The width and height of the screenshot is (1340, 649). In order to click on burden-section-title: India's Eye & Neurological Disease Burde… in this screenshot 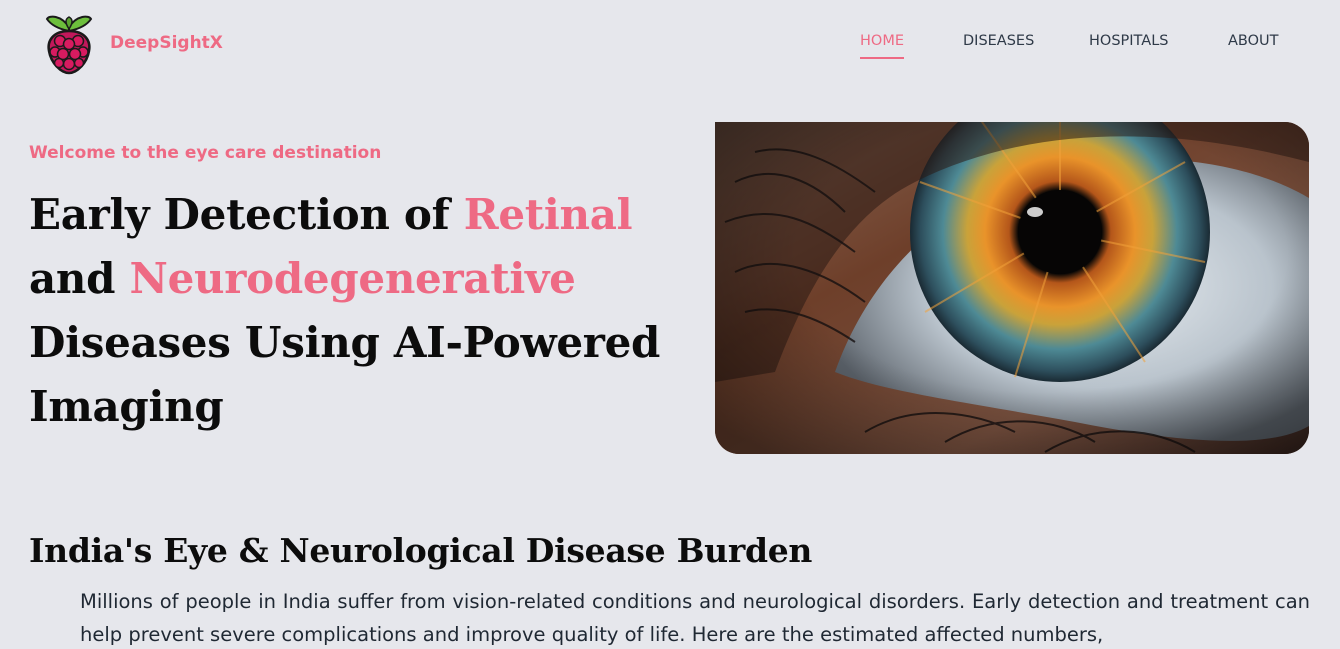, I will do `click(421, 550)`.